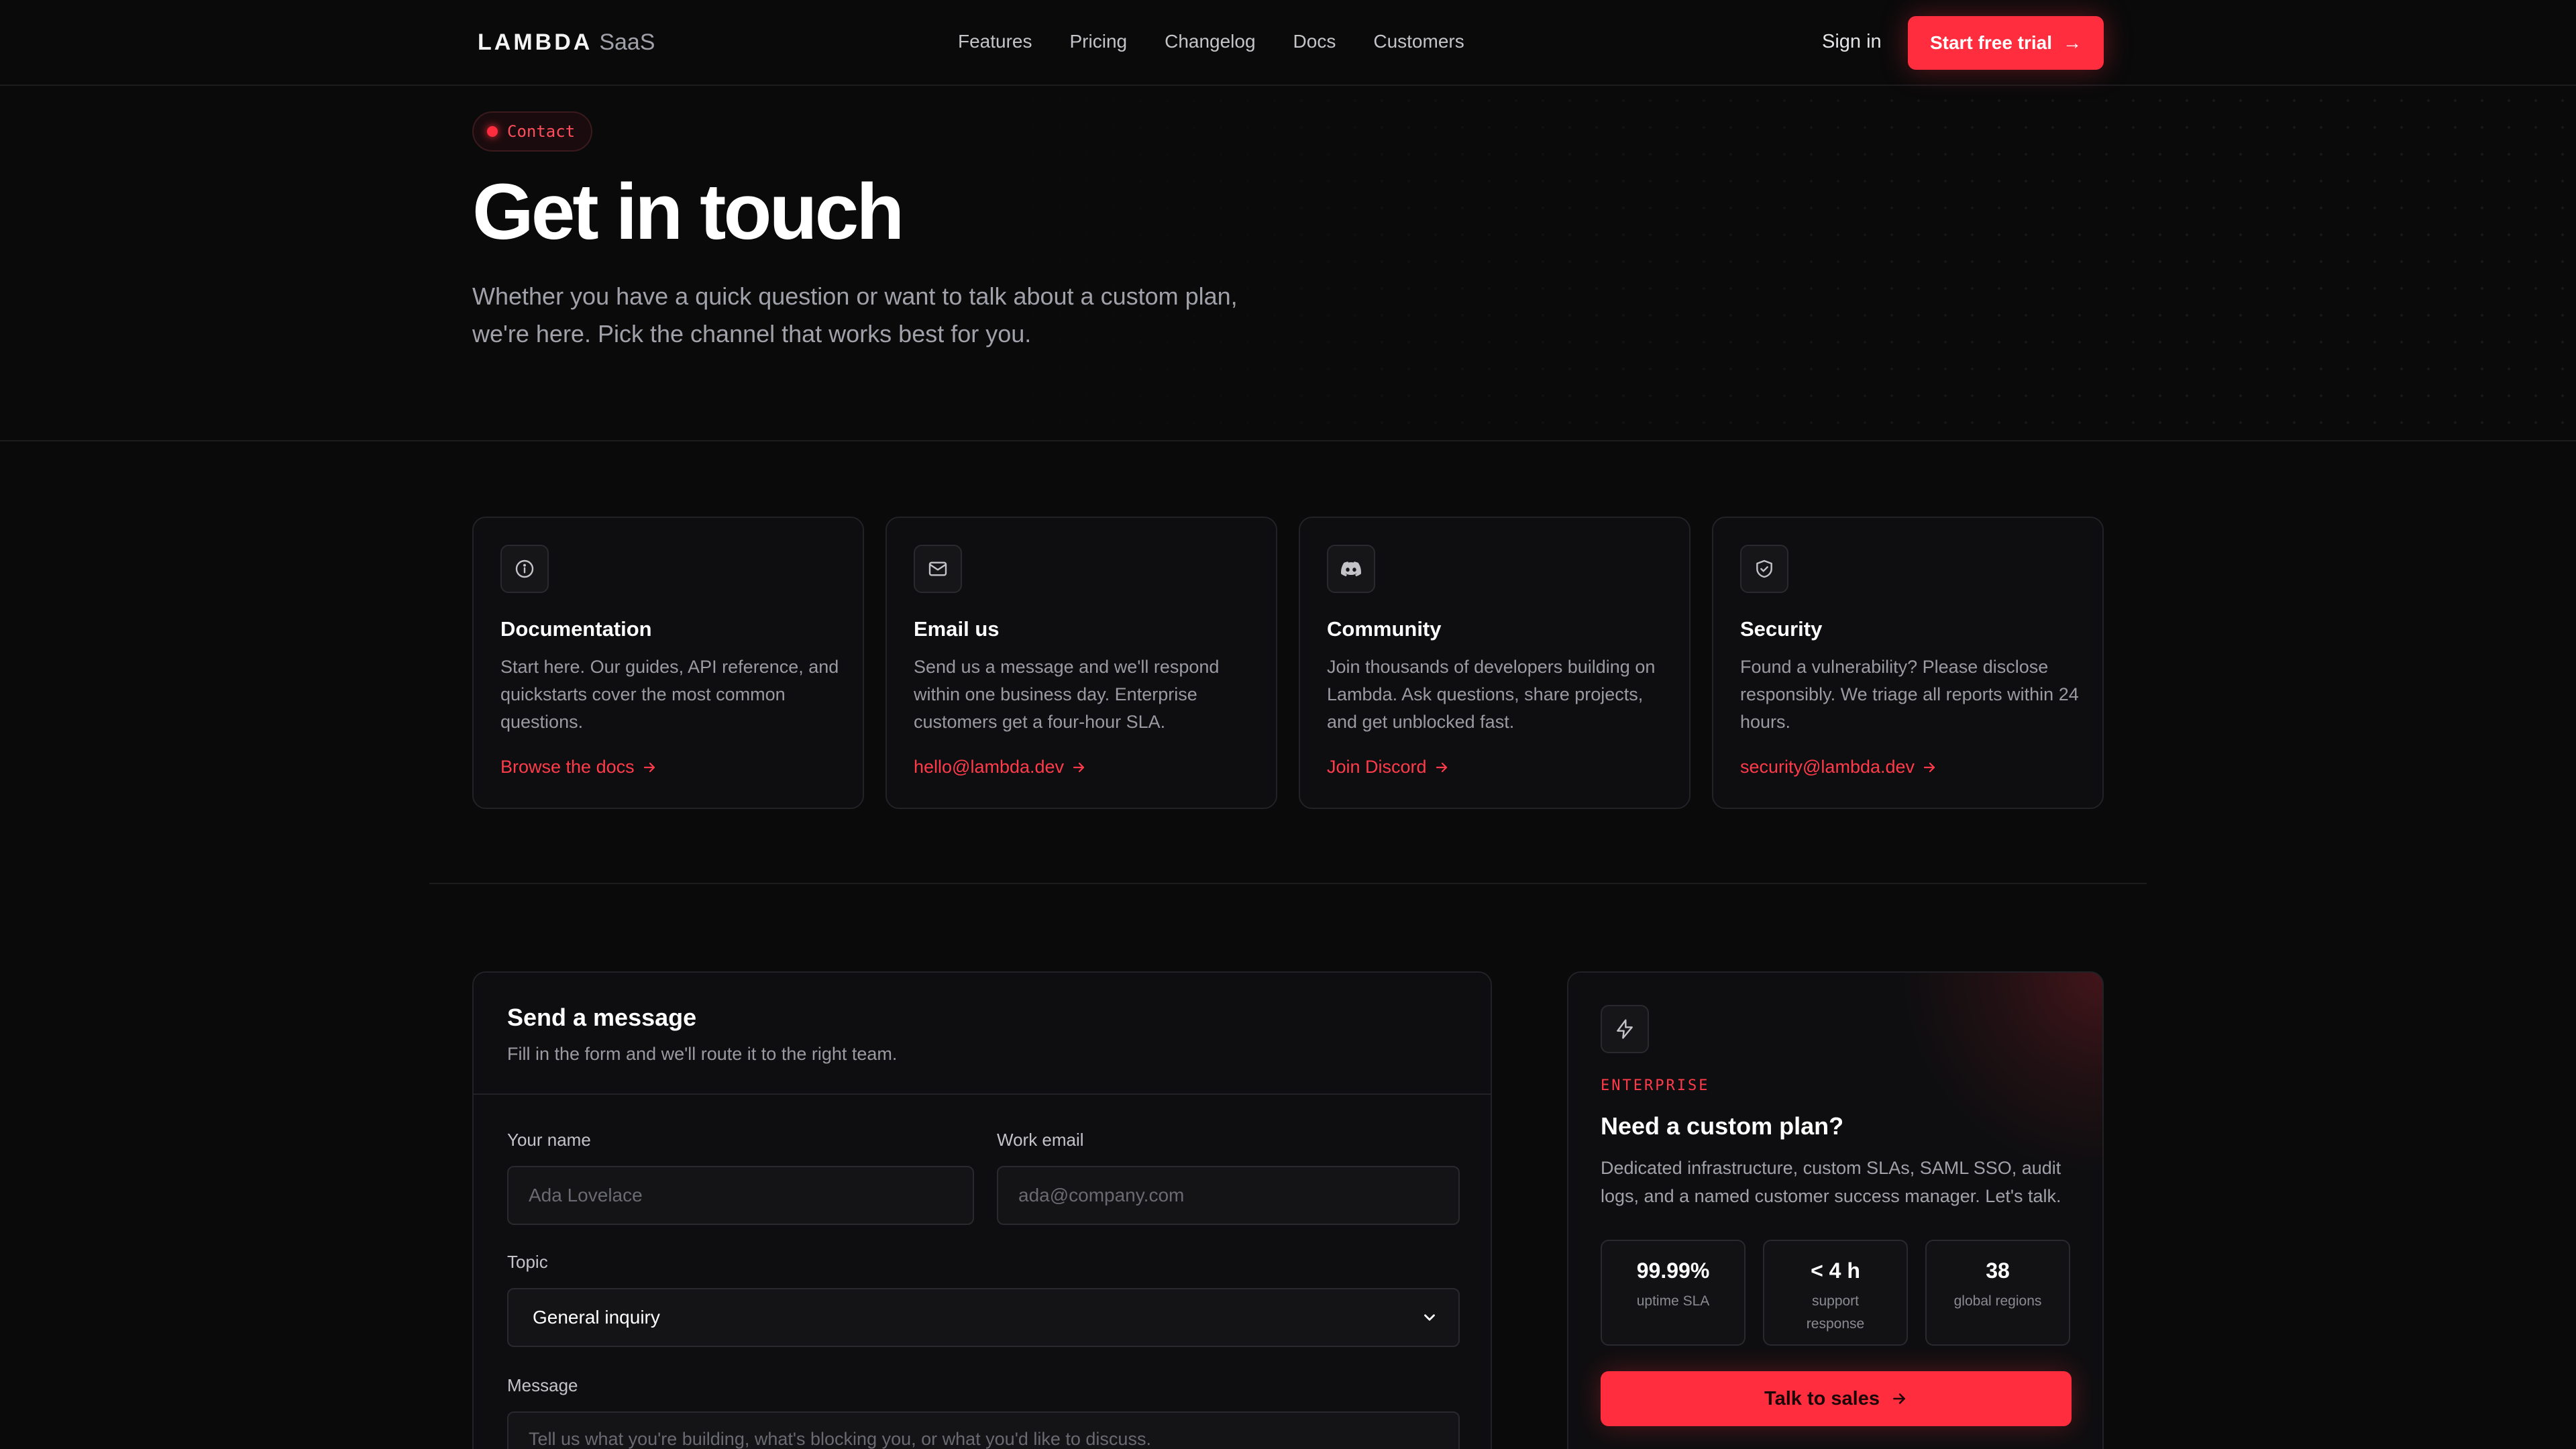 This screenshot has width=2576, height=1449. What do you see at coordinates (1288, 440) in the screenshot?
I see `hero-divider` at bounding box center [1288, 440].